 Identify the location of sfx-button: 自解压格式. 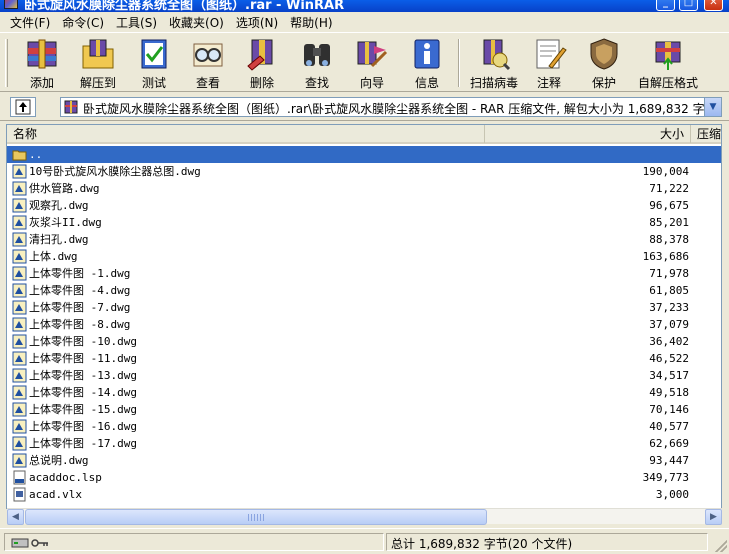
(668, 63).